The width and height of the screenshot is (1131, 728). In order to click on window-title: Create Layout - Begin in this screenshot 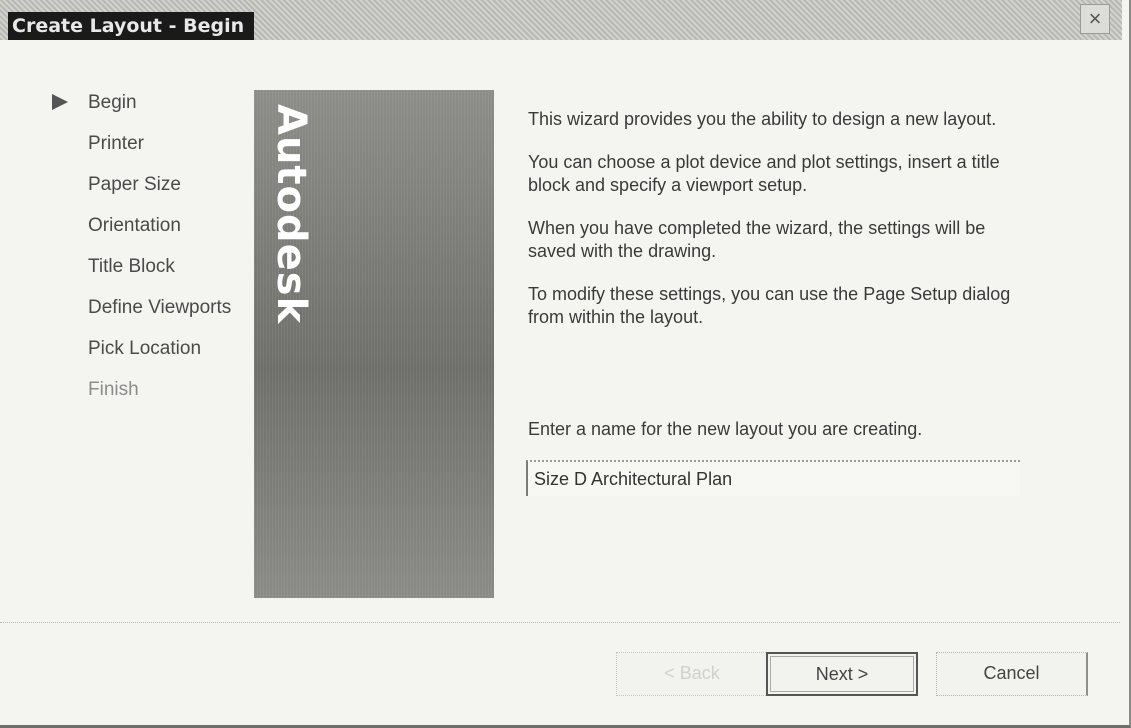, I will do `click(131, 26)`.